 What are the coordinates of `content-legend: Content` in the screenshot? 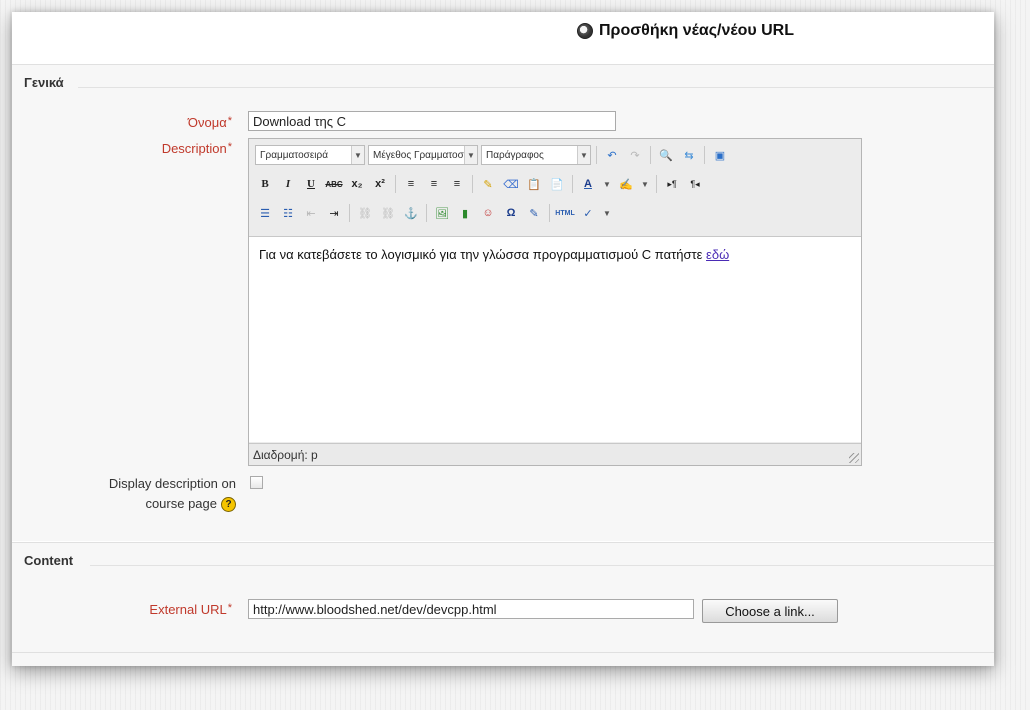 It's located at (49, 560).